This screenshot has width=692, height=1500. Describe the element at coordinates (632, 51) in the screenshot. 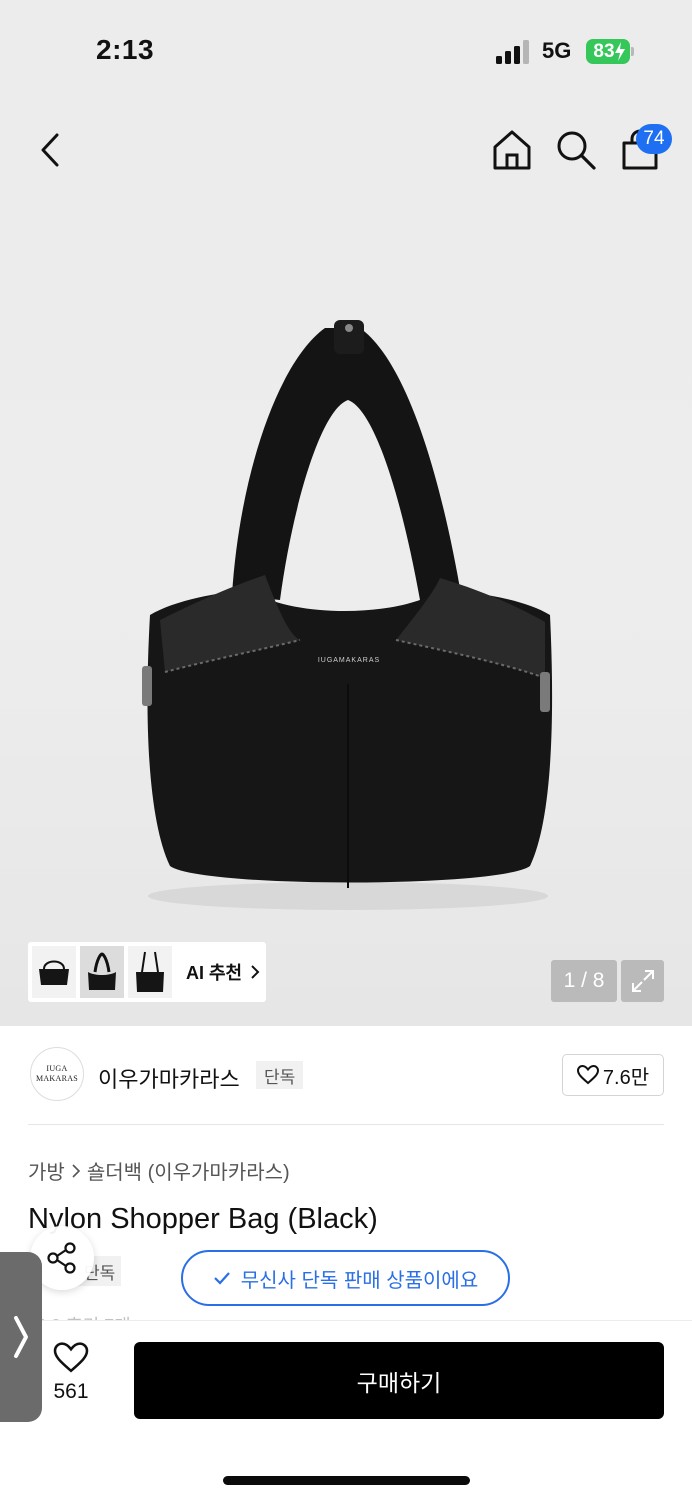

I see `battery-cap` at that location.